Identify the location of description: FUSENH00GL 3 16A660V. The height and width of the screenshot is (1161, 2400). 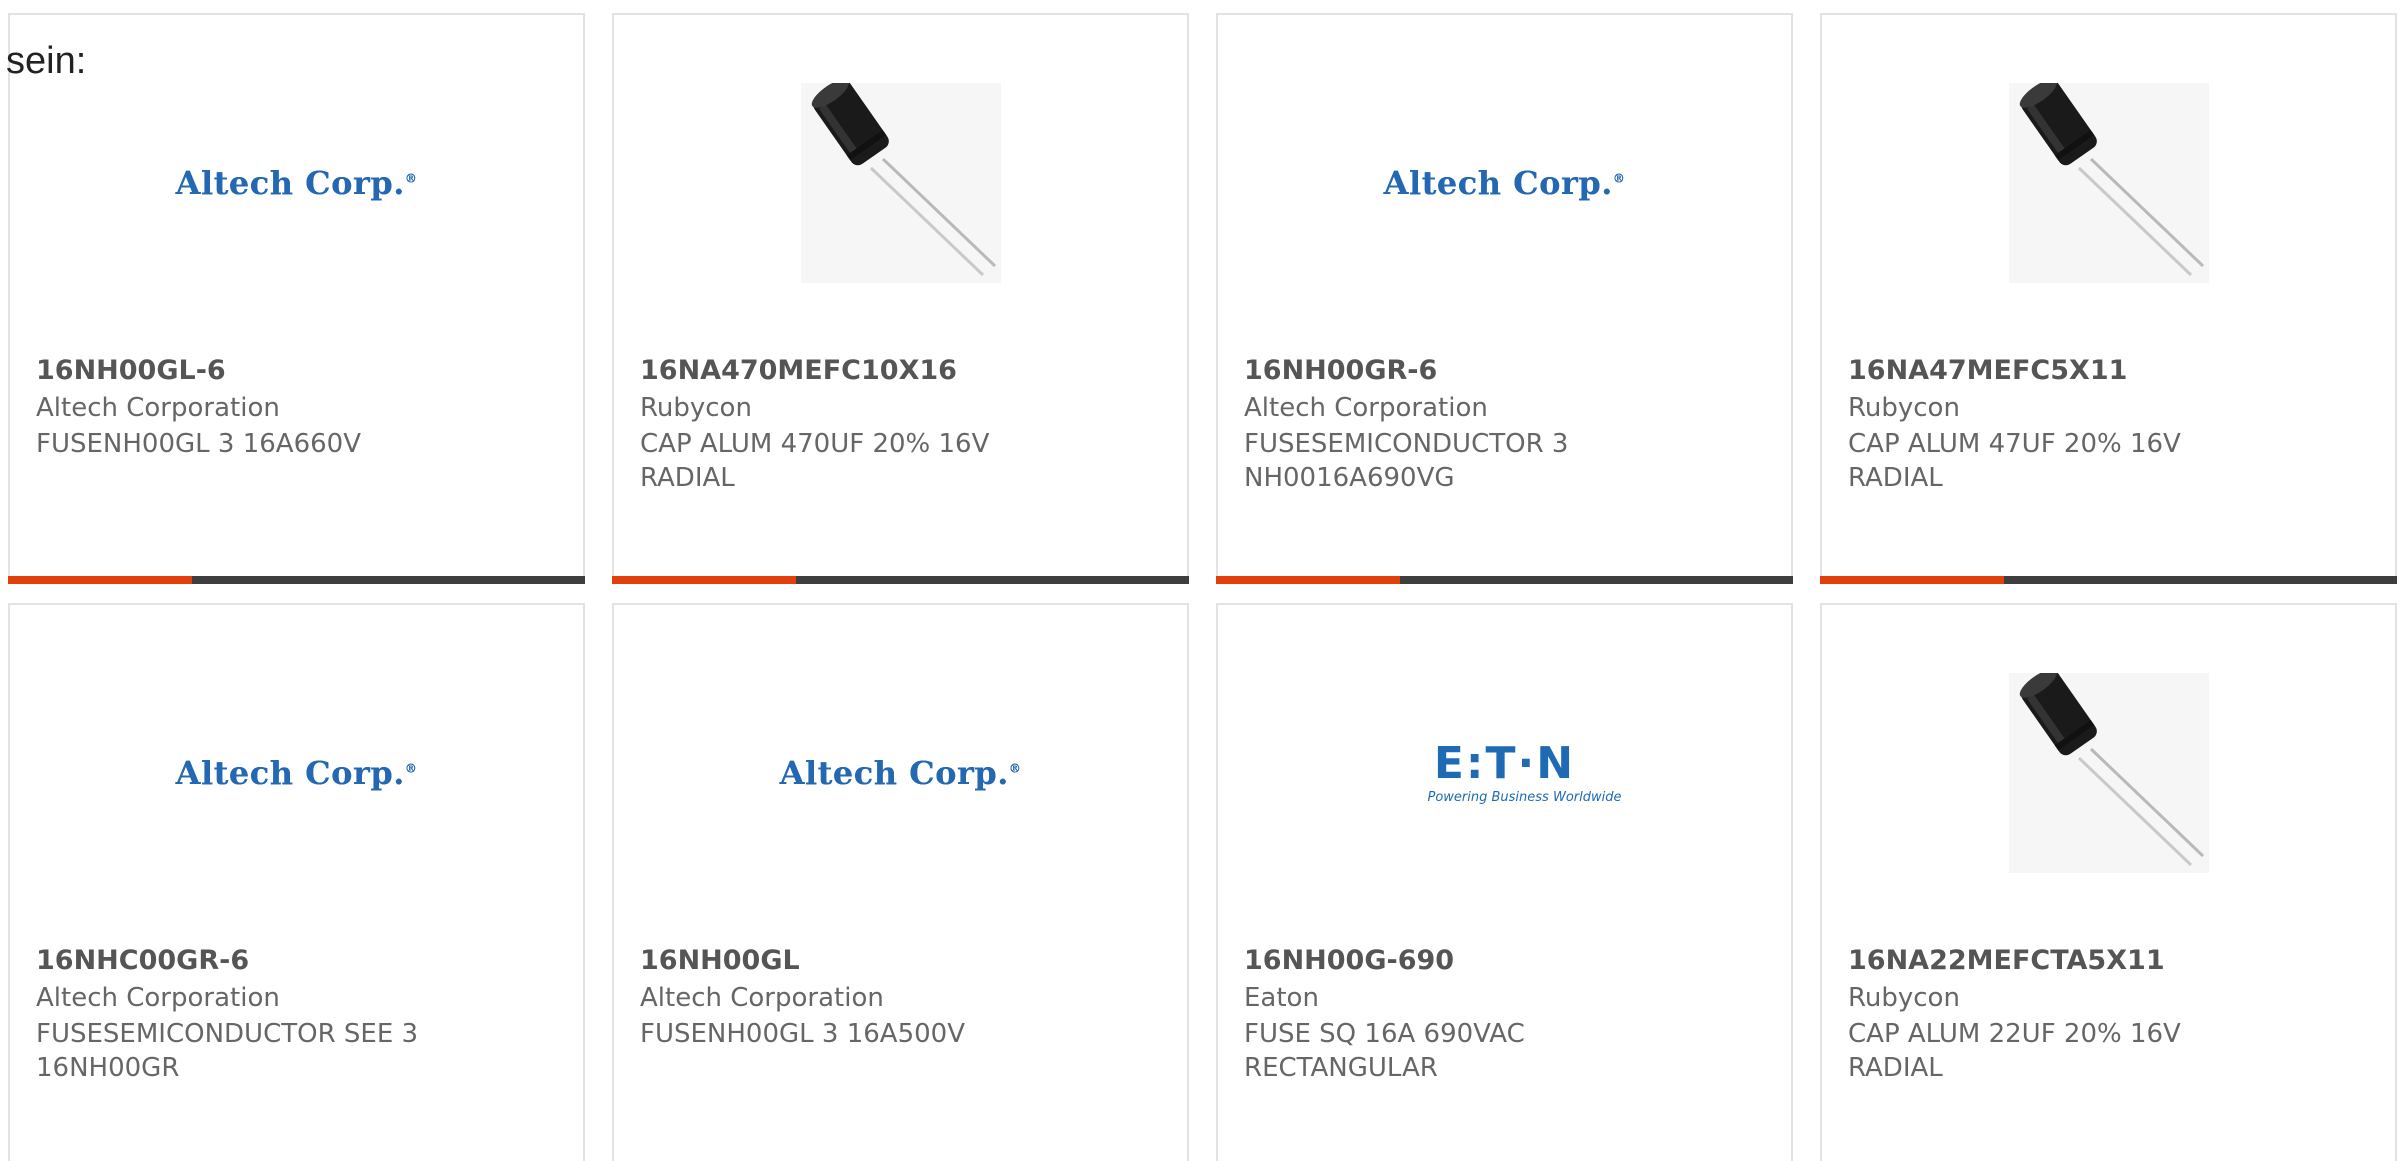
(198, 444).